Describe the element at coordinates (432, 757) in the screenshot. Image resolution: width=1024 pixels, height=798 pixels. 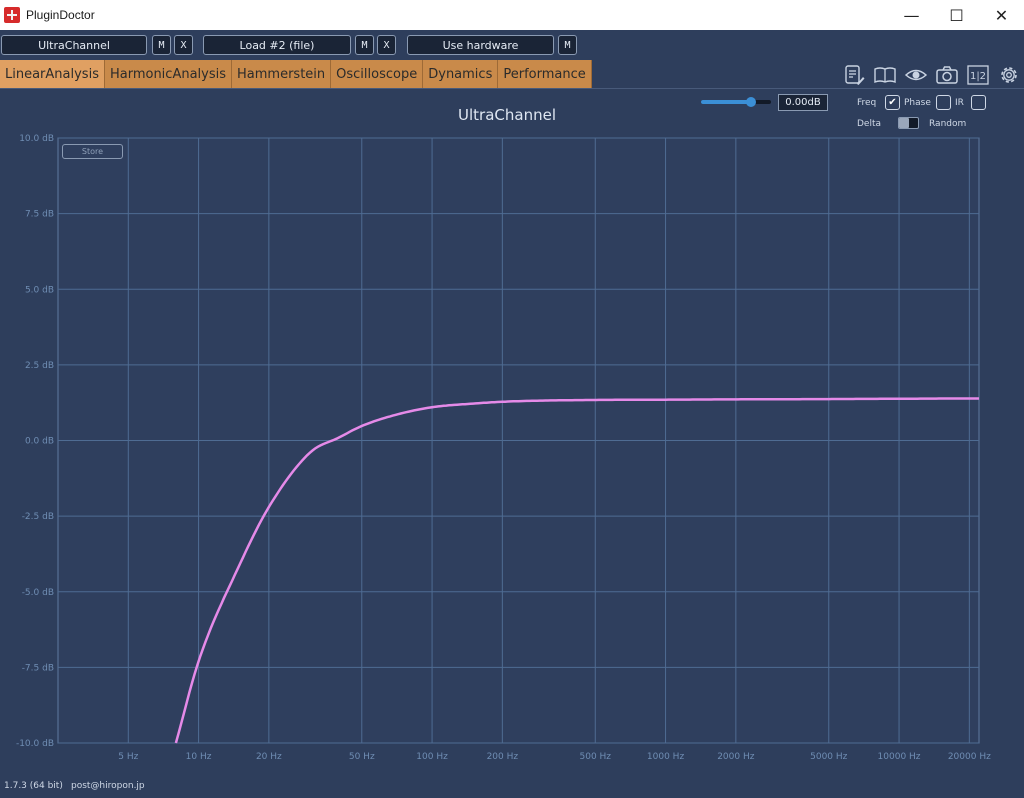
I see `x-tick-label: 100 Hz` at that location.